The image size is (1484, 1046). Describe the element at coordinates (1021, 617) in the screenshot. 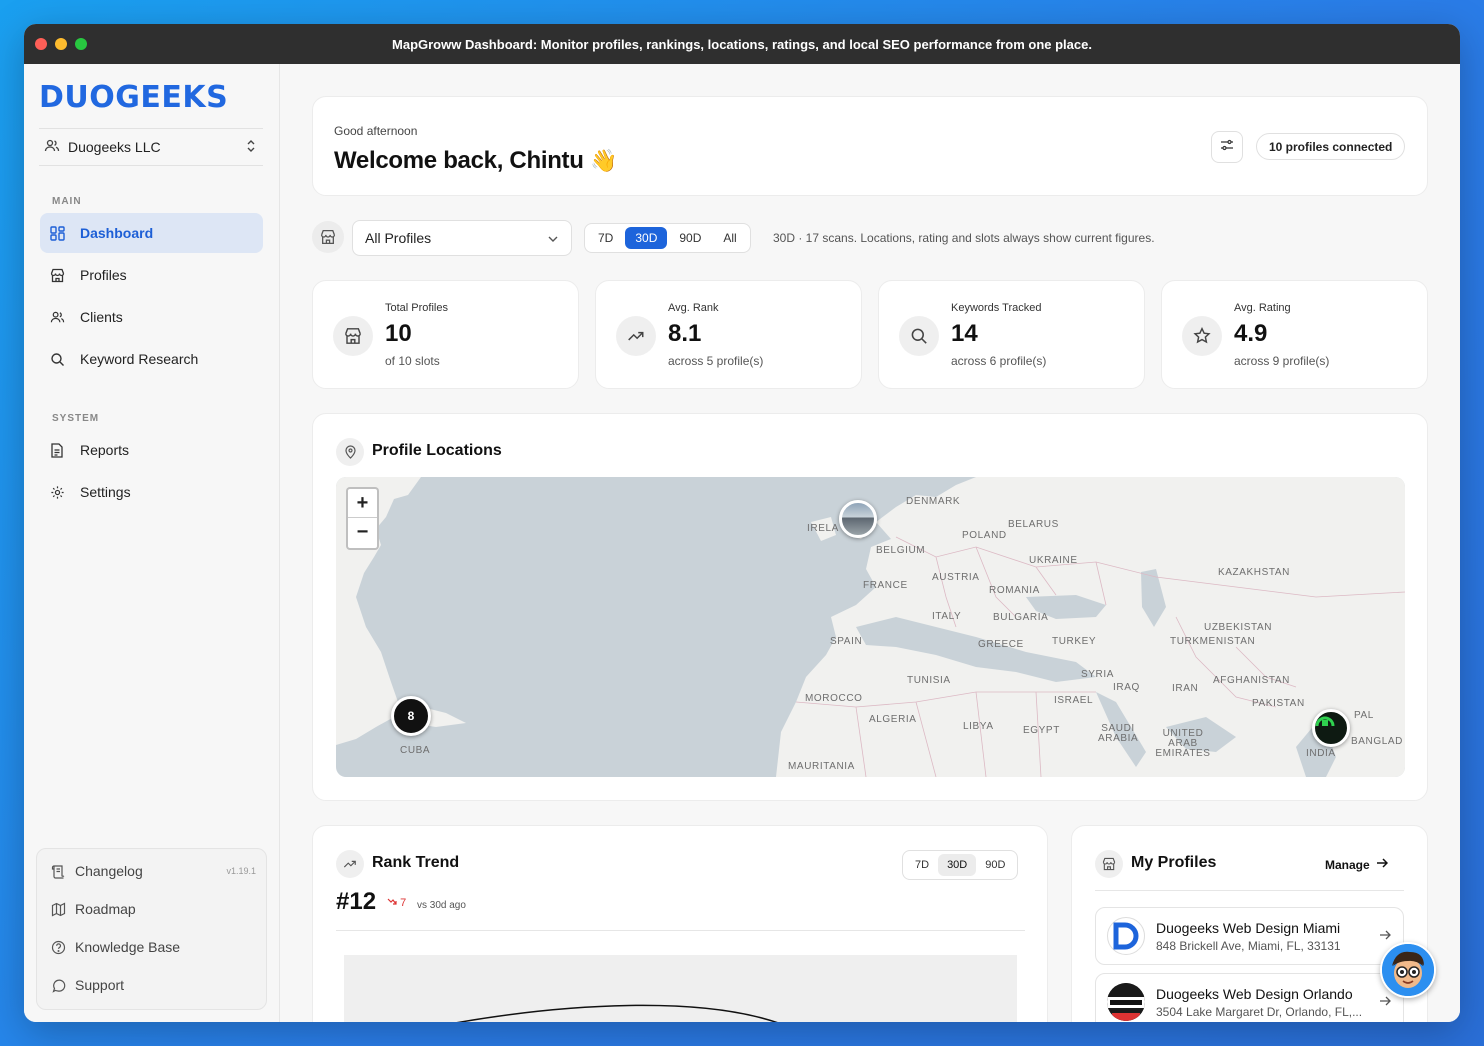

I see `map-label: BULGARIA` at that location.